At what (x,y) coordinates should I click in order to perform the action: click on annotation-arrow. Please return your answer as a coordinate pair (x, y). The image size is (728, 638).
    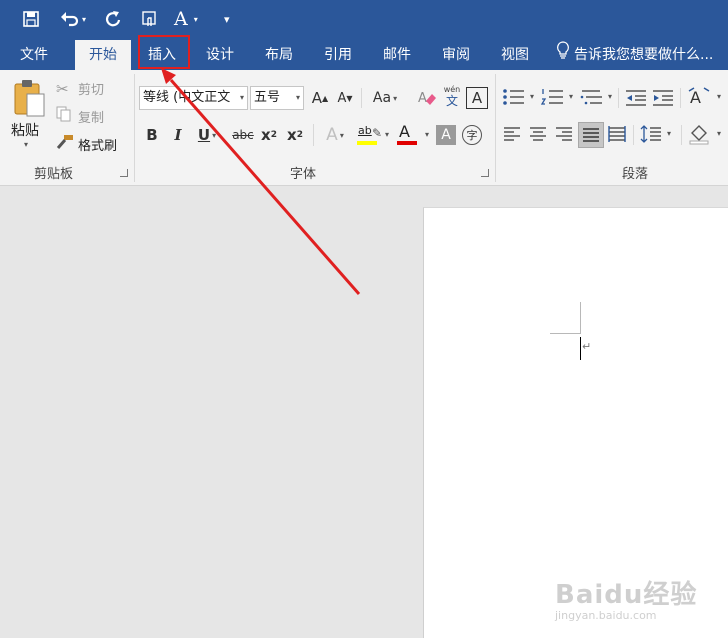
    Looking at the image, I should click on (261, 181).